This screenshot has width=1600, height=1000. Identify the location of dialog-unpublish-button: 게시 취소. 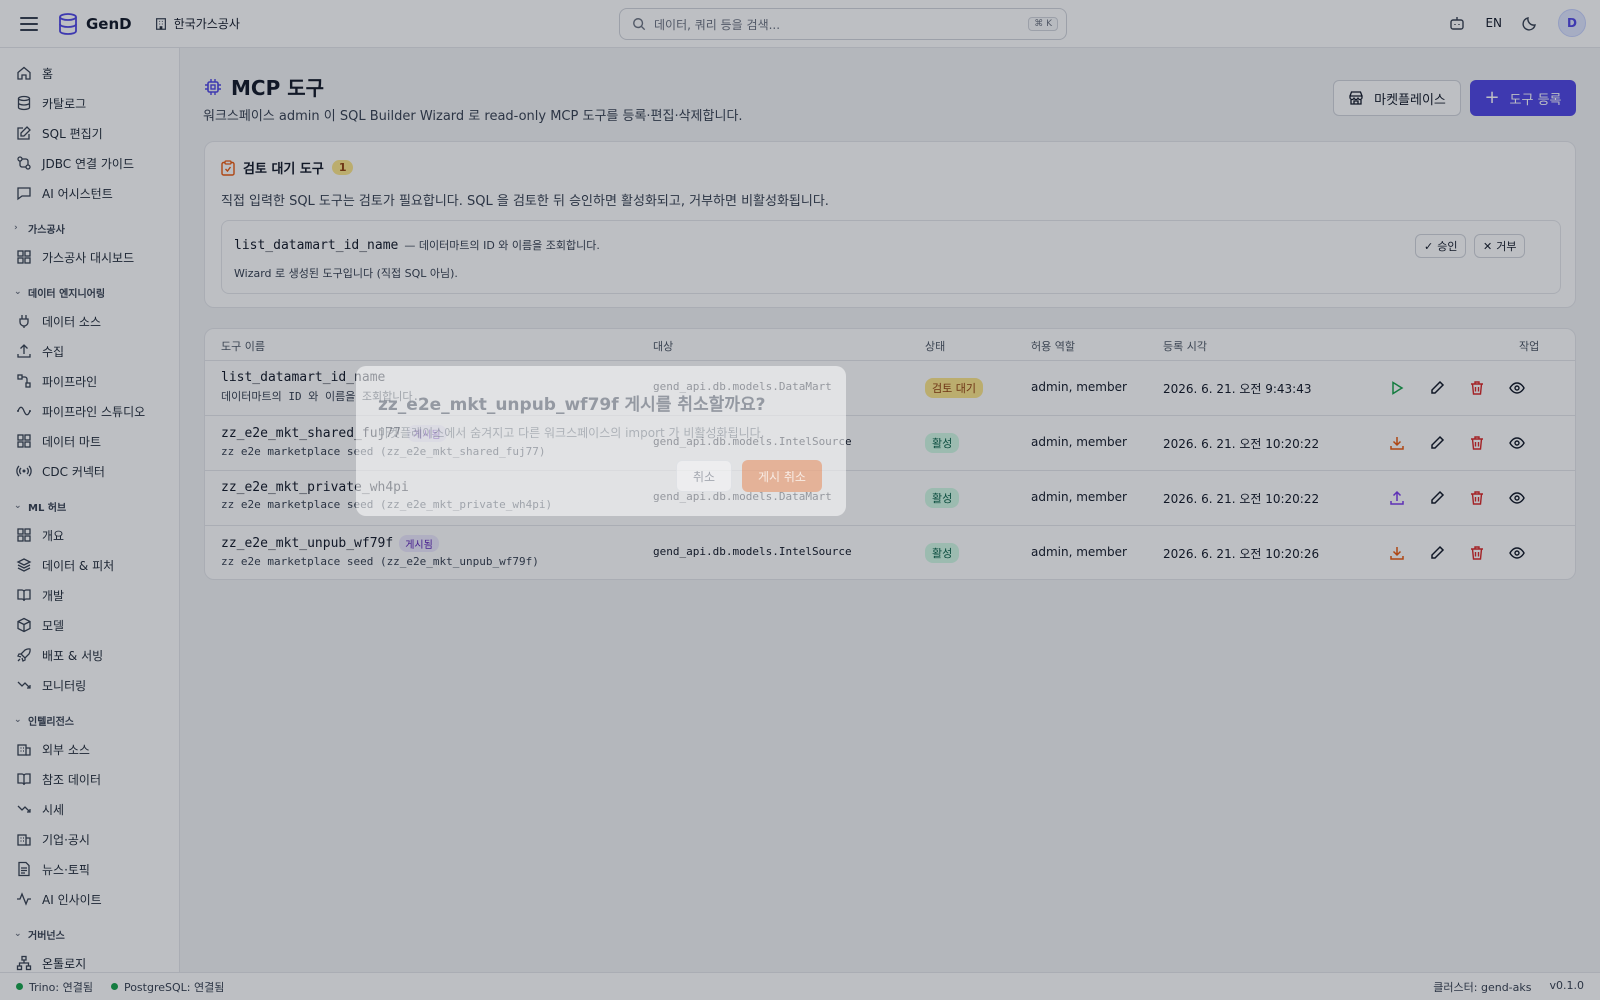
(782, 476).